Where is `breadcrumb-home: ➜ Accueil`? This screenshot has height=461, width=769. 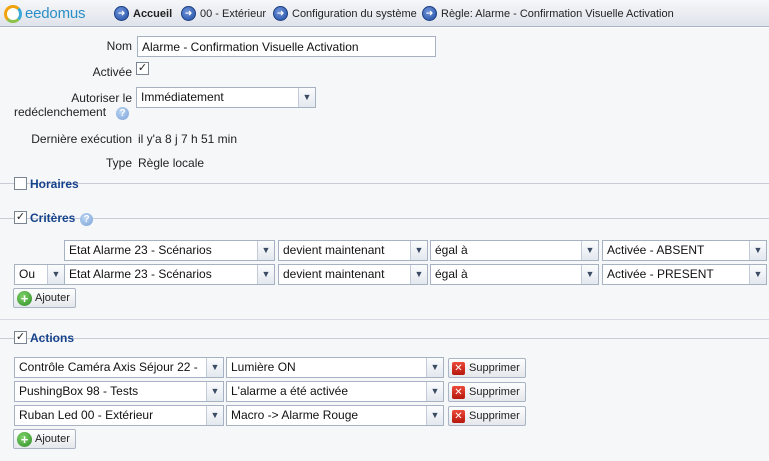
breadcrumb-home: ➜ Accueil is located at coordinates (143, 13).